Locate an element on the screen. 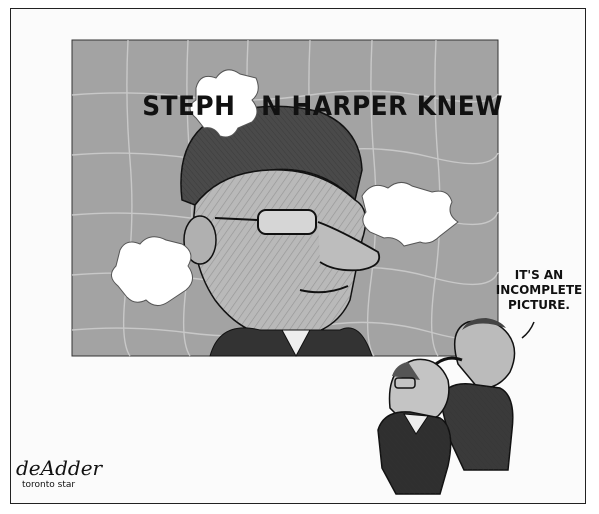 This screenshot has width=599, height=514. speech-line-2: INCOMPLETE is located at coordinates (539, 290).